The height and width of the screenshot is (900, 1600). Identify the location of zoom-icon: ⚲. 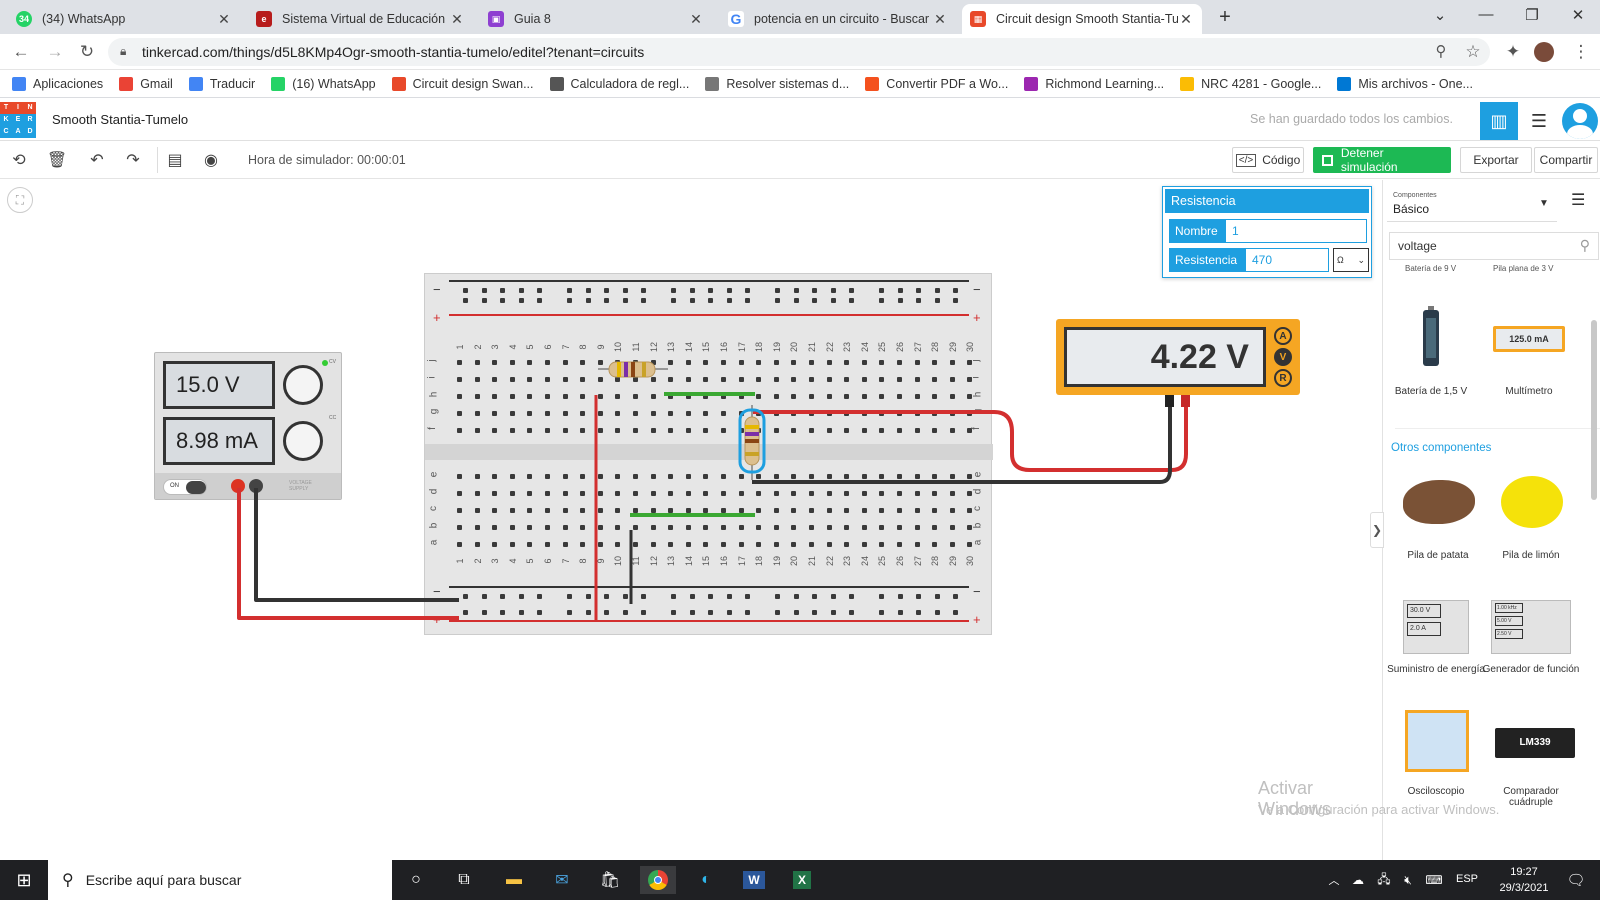
(1441, 51).